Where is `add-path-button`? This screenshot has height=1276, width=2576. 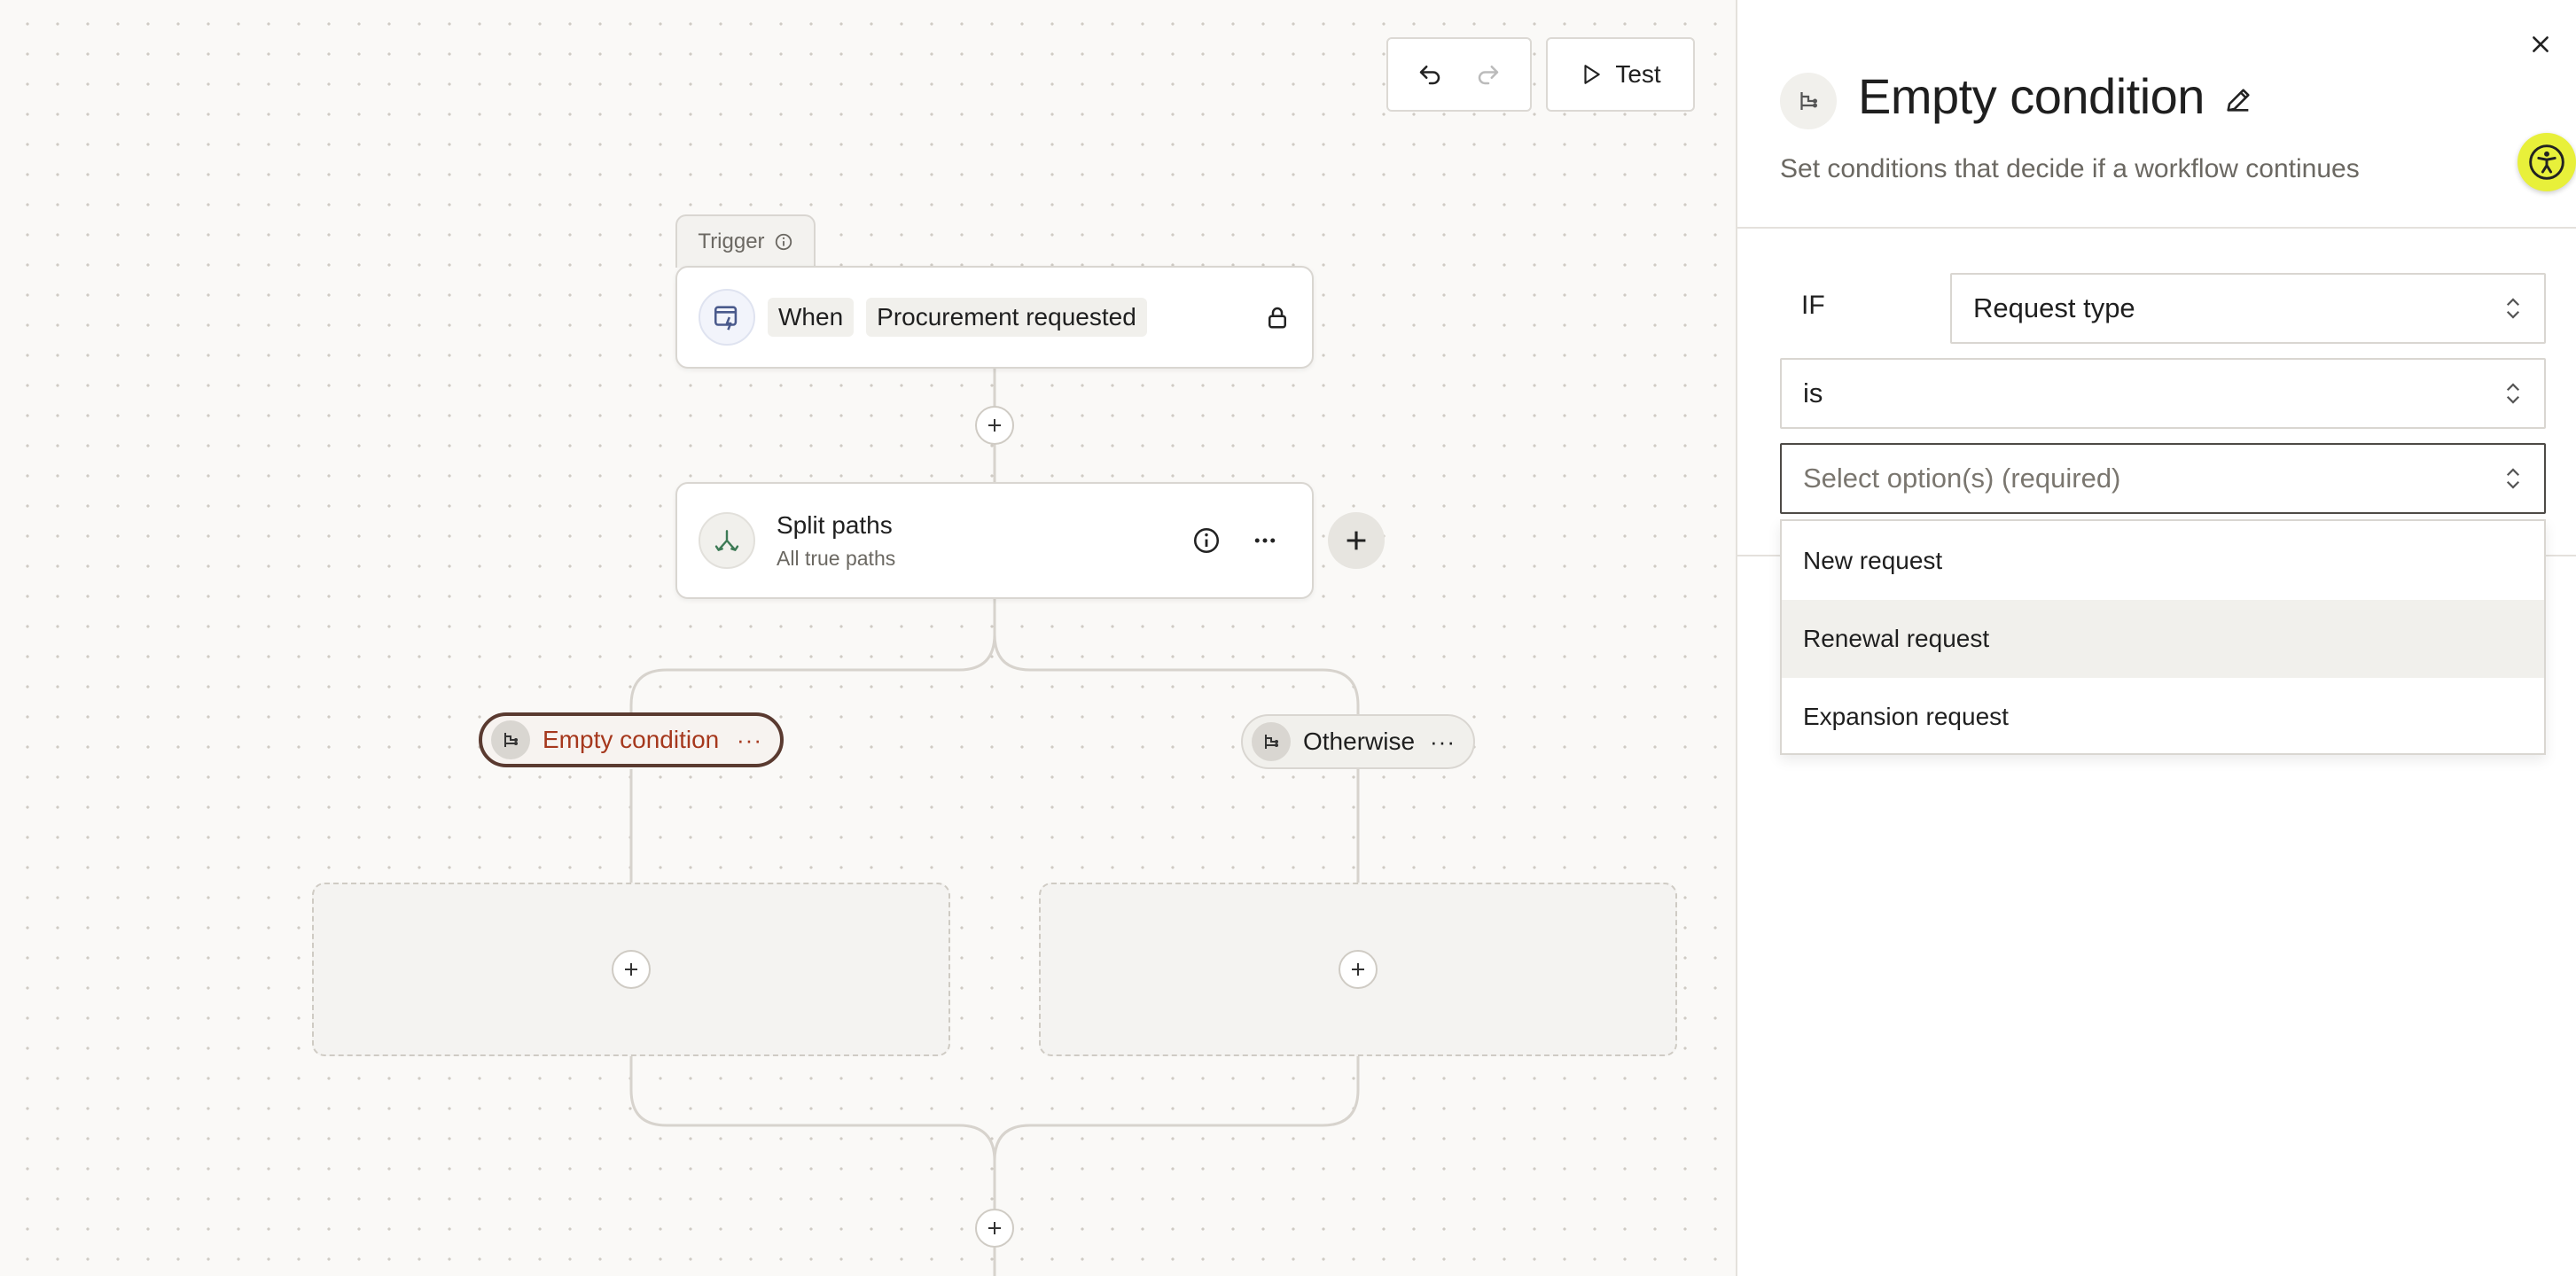
add-path-button is located at coordinates (1356, 540).